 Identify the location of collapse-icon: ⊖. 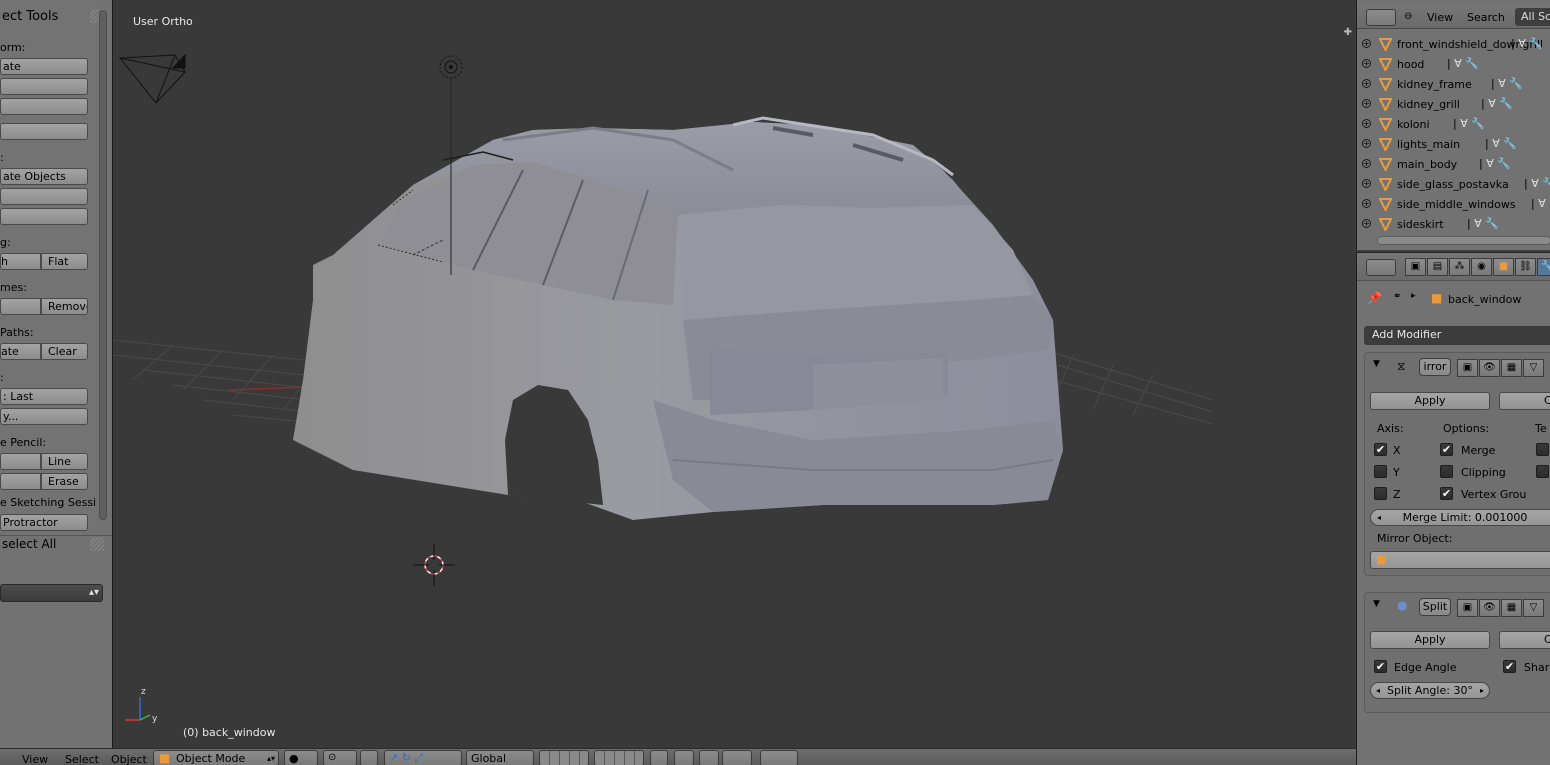
(1408, 16).